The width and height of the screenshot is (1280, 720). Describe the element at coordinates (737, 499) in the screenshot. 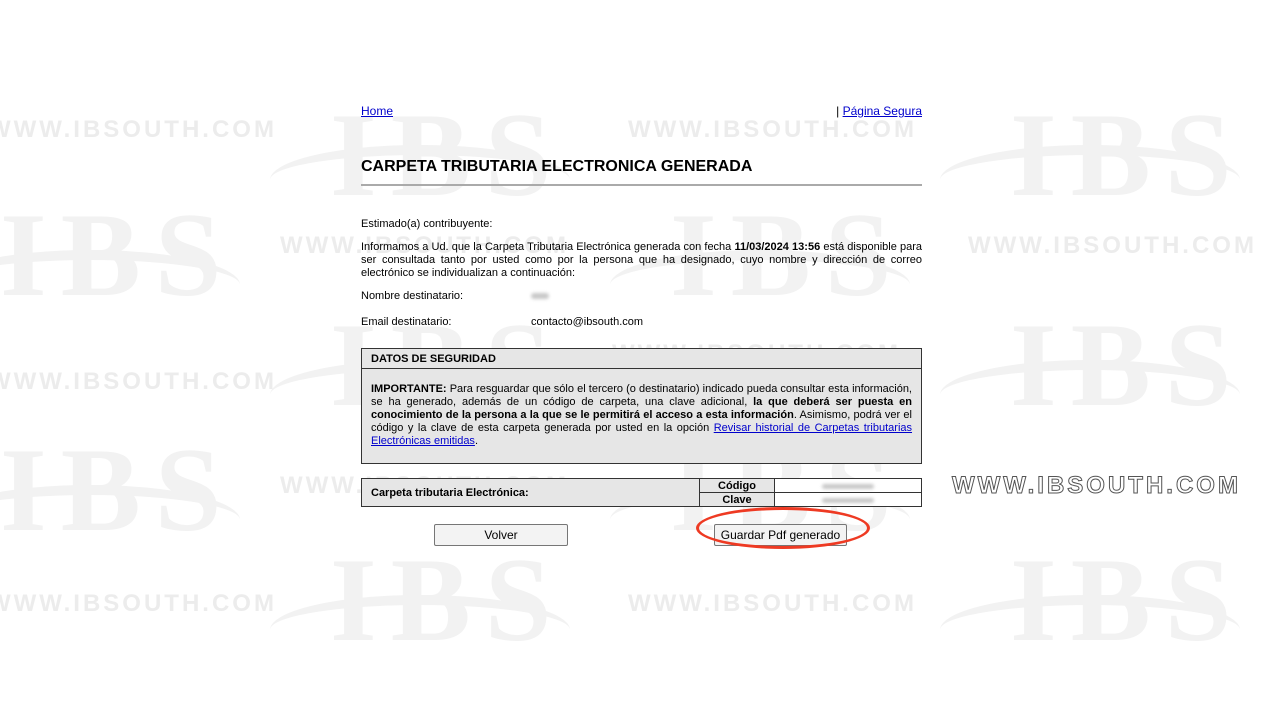

I see `key-label: Clave` at that location.